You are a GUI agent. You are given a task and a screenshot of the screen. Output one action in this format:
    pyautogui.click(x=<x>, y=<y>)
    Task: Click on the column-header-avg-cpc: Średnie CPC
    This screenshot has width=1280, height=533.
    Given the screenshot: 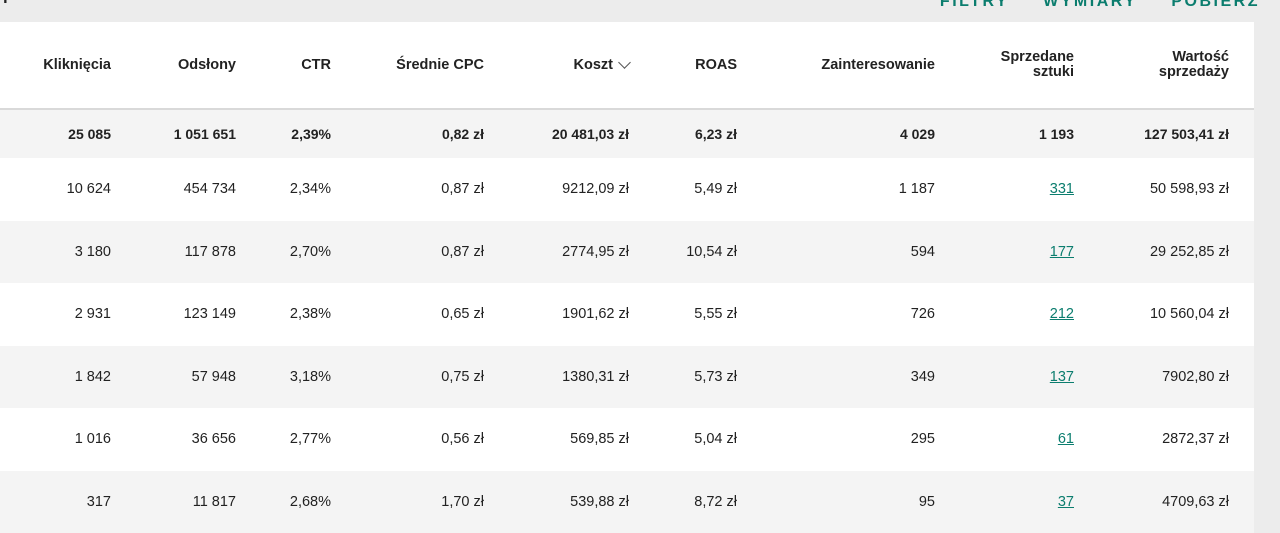 What is the action you would take?
    pyautogui.click(x=440, y=65)
    